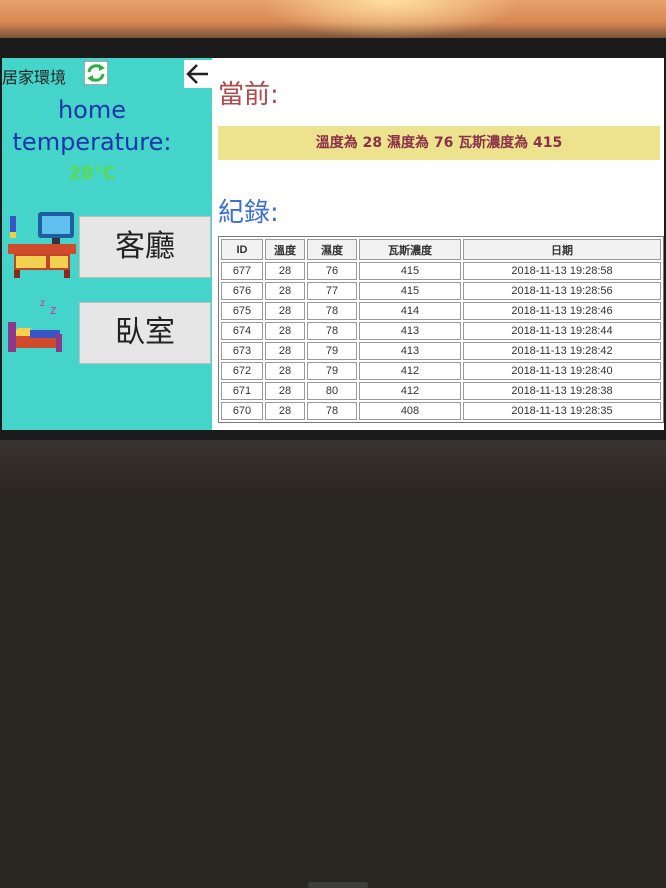 This screenshot has height=888, width=666. What do you see at coordinates (145, 247) in the screenshot?
I see `living-room-button: 客廳` at bounding box center [145, 247].